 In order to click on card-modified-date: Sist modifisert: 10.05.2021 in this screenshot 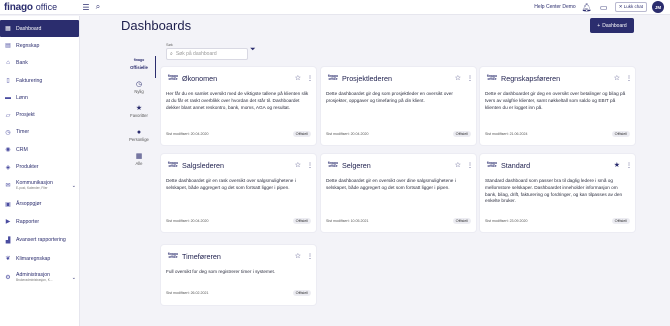, I will do `click(347, 221)`.